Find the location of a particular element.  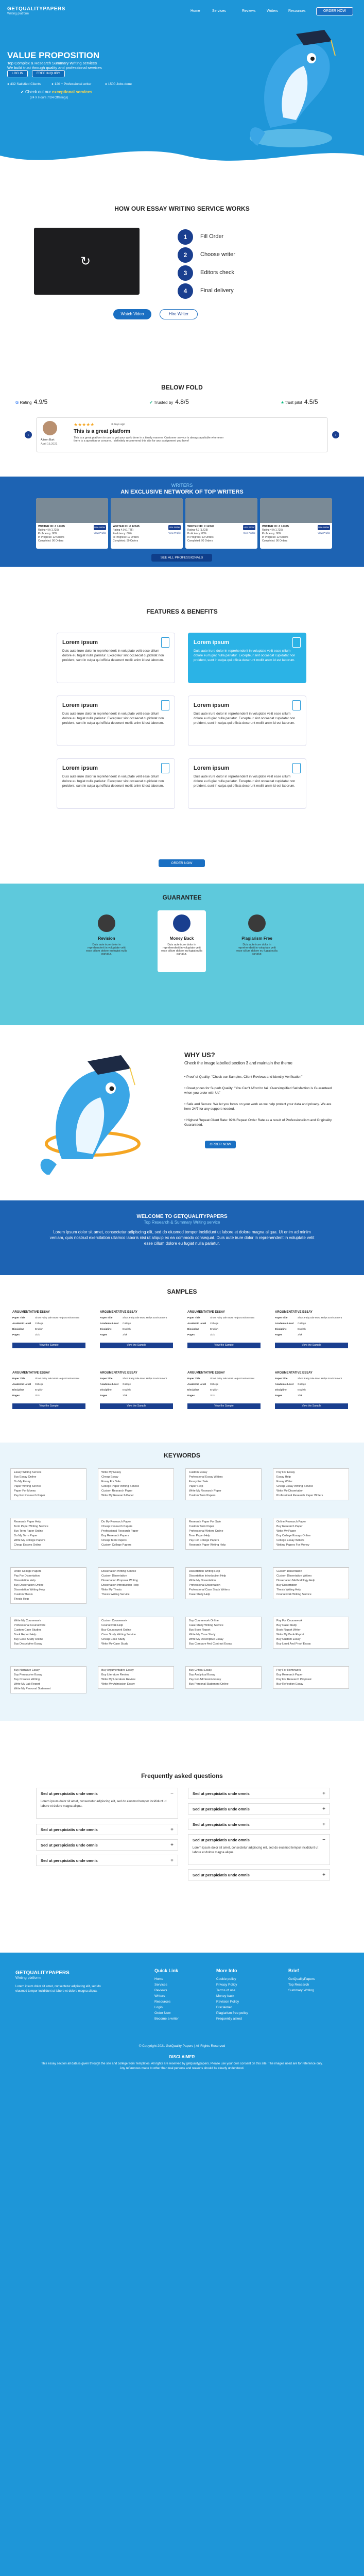

see-all-professionals-button: SEE ALL PROFESSIONALS is located at coordinates (181, 558).